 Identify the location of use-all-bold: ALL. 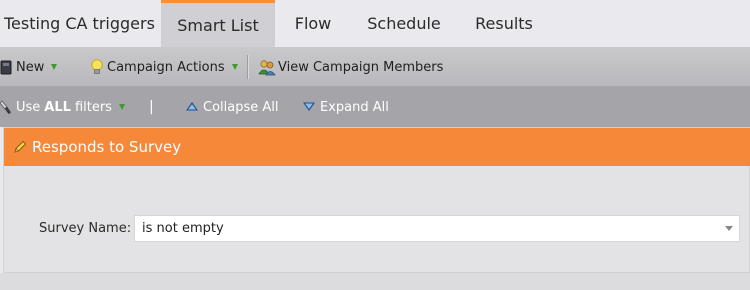
(57, 107).